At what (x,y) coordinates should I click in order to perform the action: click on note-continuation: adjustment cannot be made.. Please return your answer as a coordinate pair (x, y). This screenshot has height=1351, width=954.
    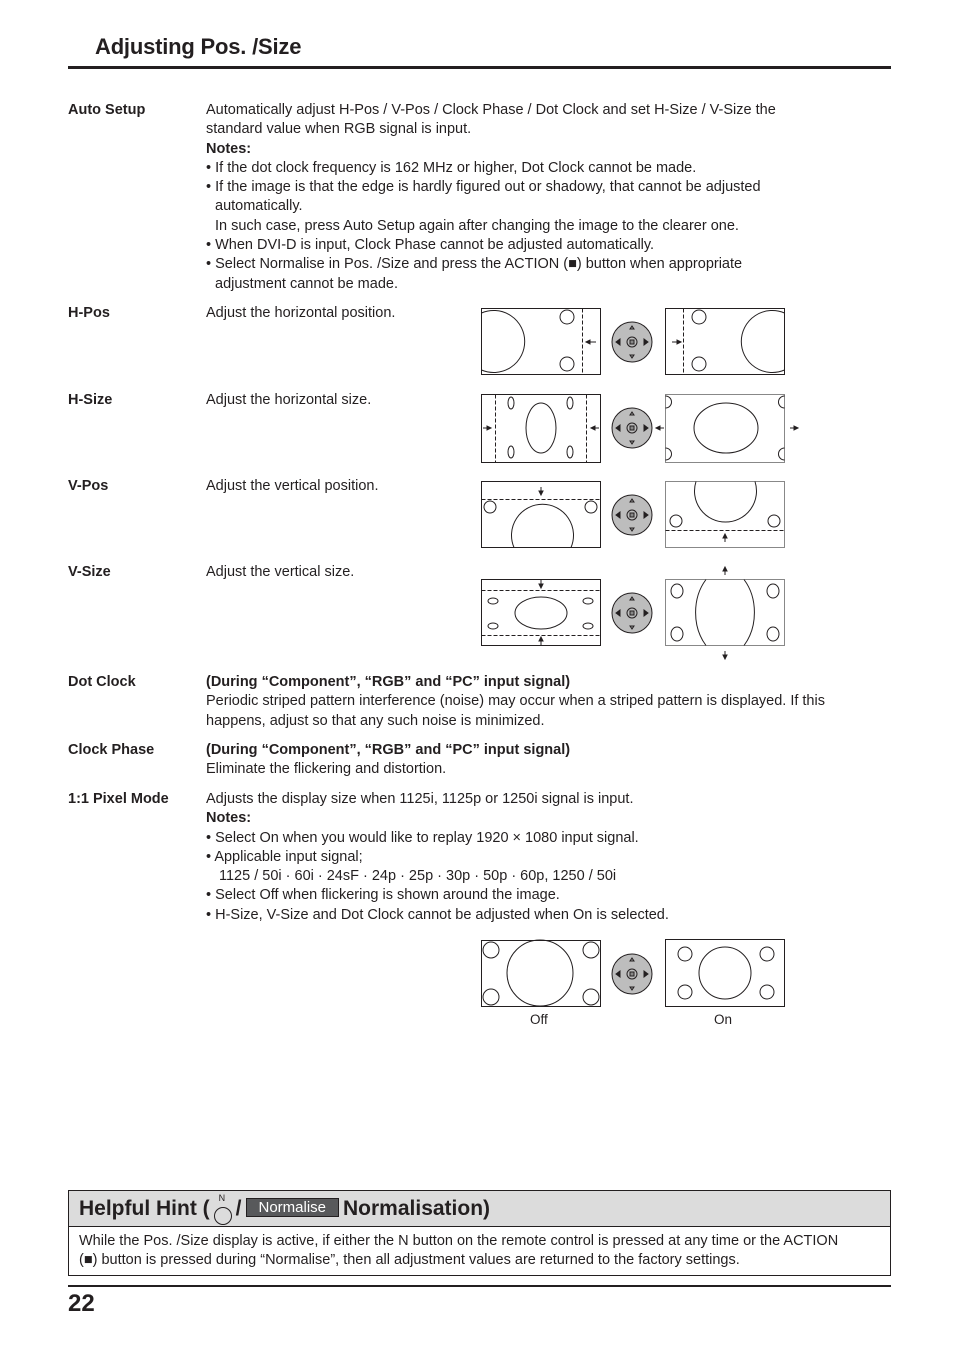
    Looking at the image, I should click on (306, 283).